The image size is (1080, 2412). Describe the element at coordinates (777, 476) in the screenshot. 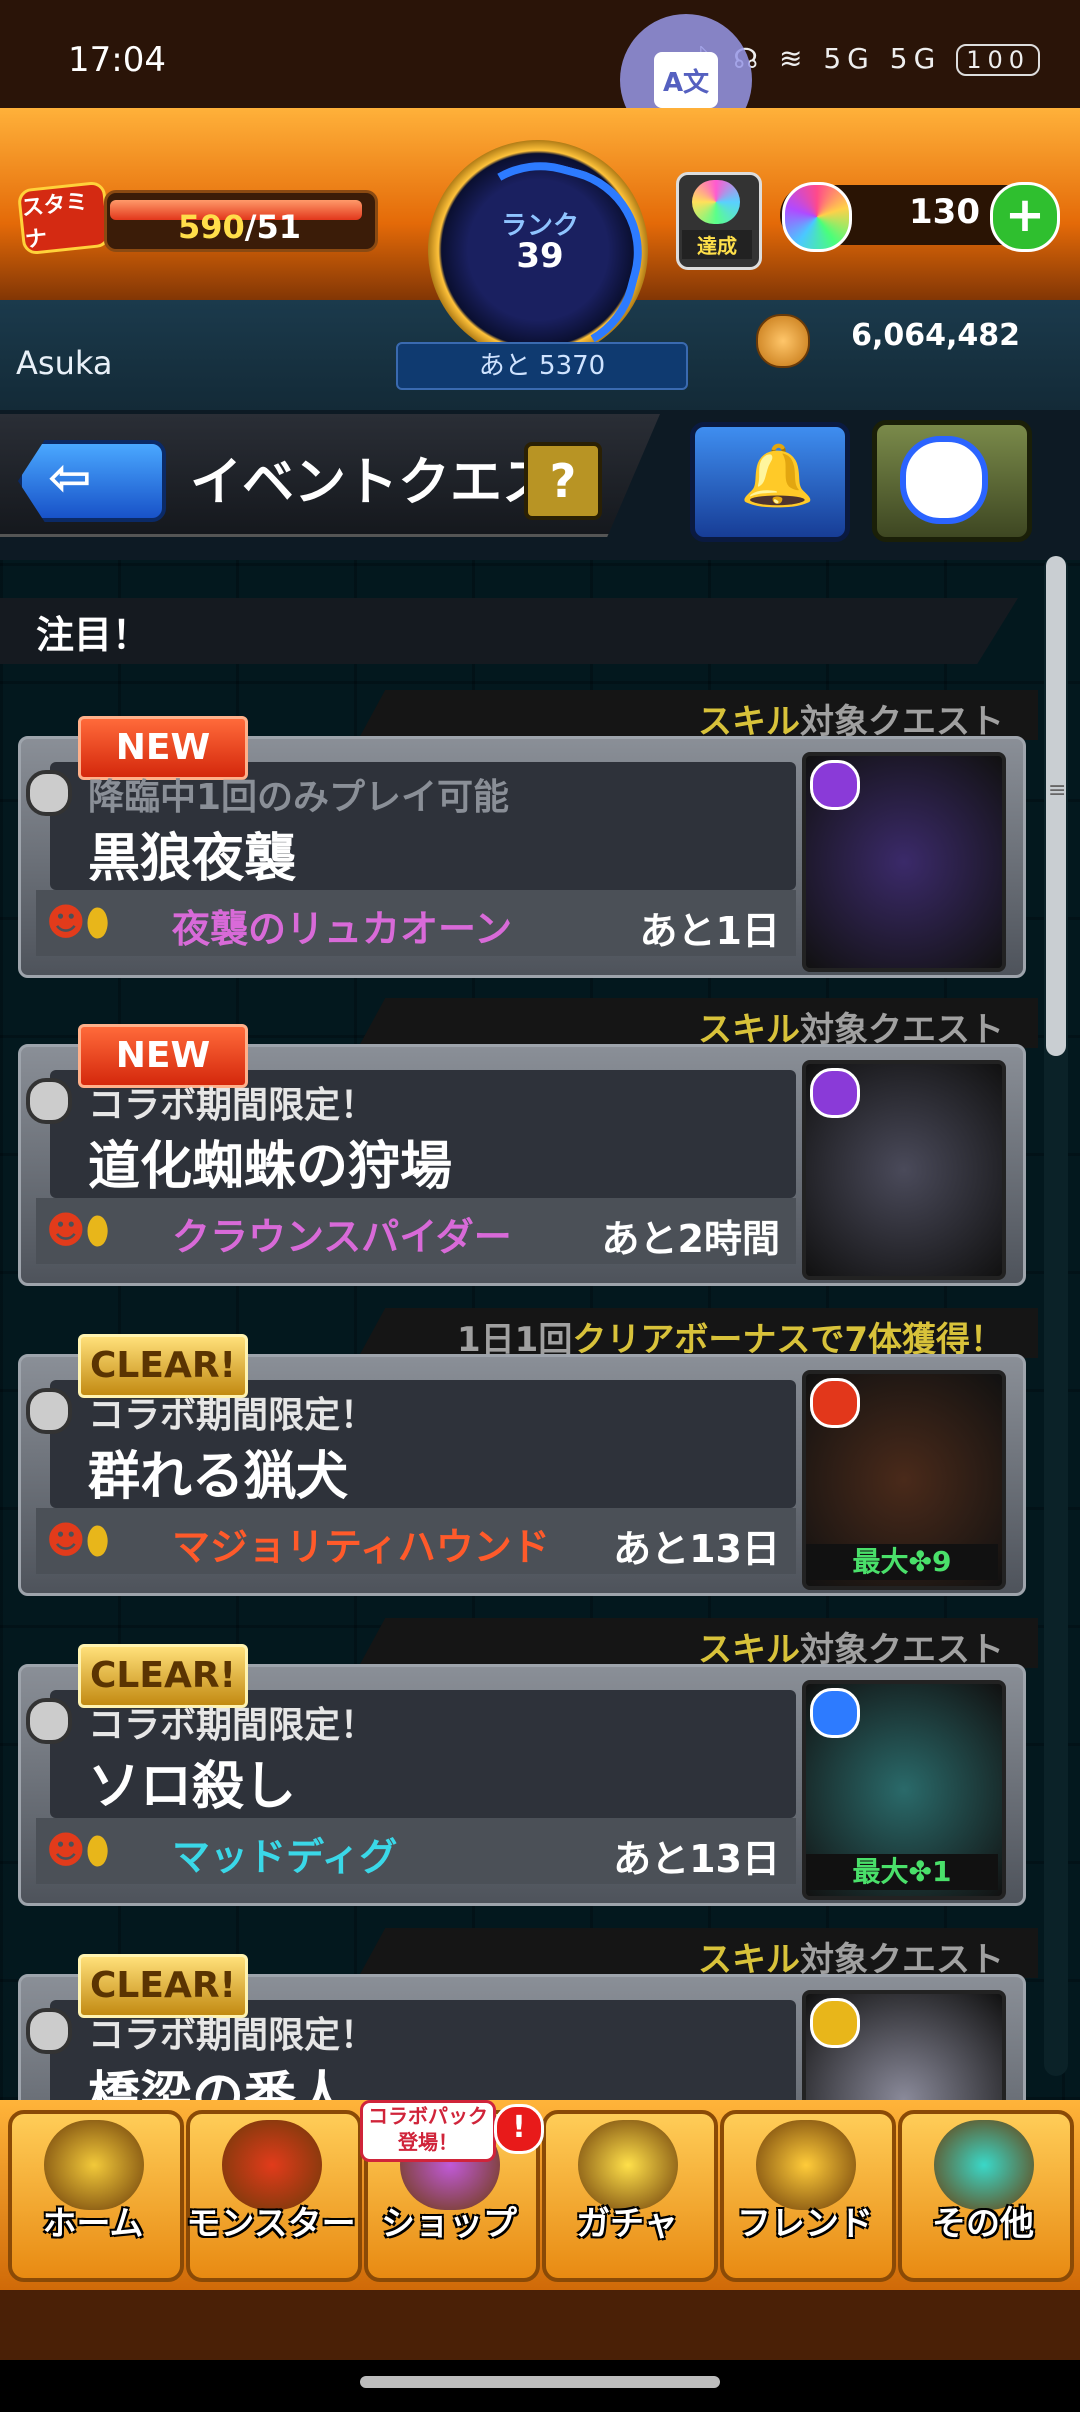

I see `bell-icon: 🔔` at that location.